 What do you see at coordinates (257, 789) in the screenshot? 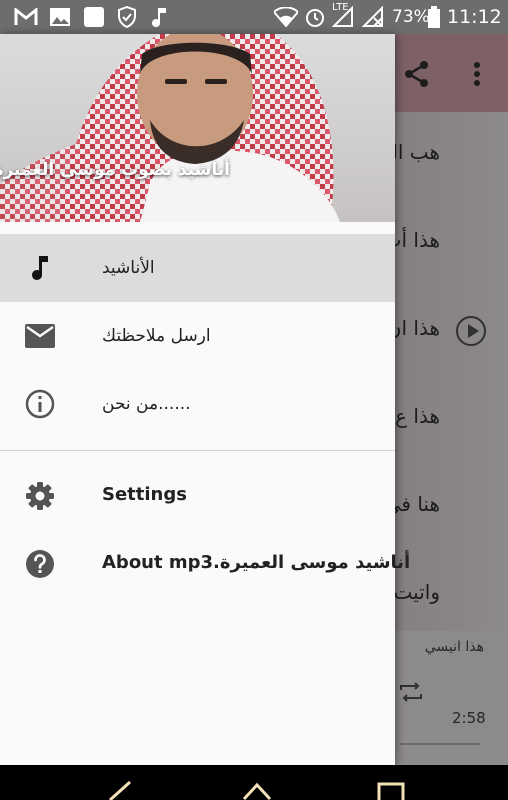
I see `home-icon` at bounding box center [257, 789].